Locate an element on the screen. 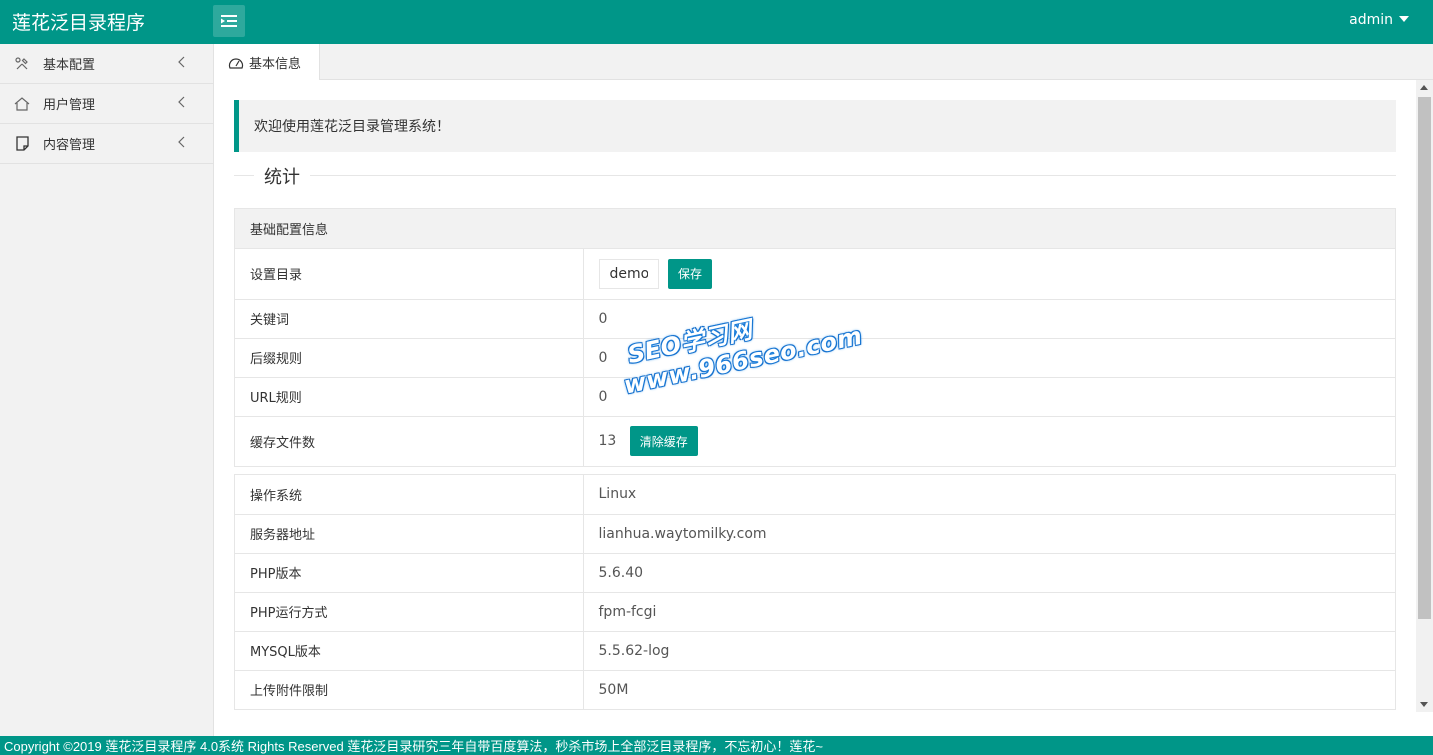 This screenshot has height=755, width=1433. dashboard-icon is located at coordinates (236, 63).